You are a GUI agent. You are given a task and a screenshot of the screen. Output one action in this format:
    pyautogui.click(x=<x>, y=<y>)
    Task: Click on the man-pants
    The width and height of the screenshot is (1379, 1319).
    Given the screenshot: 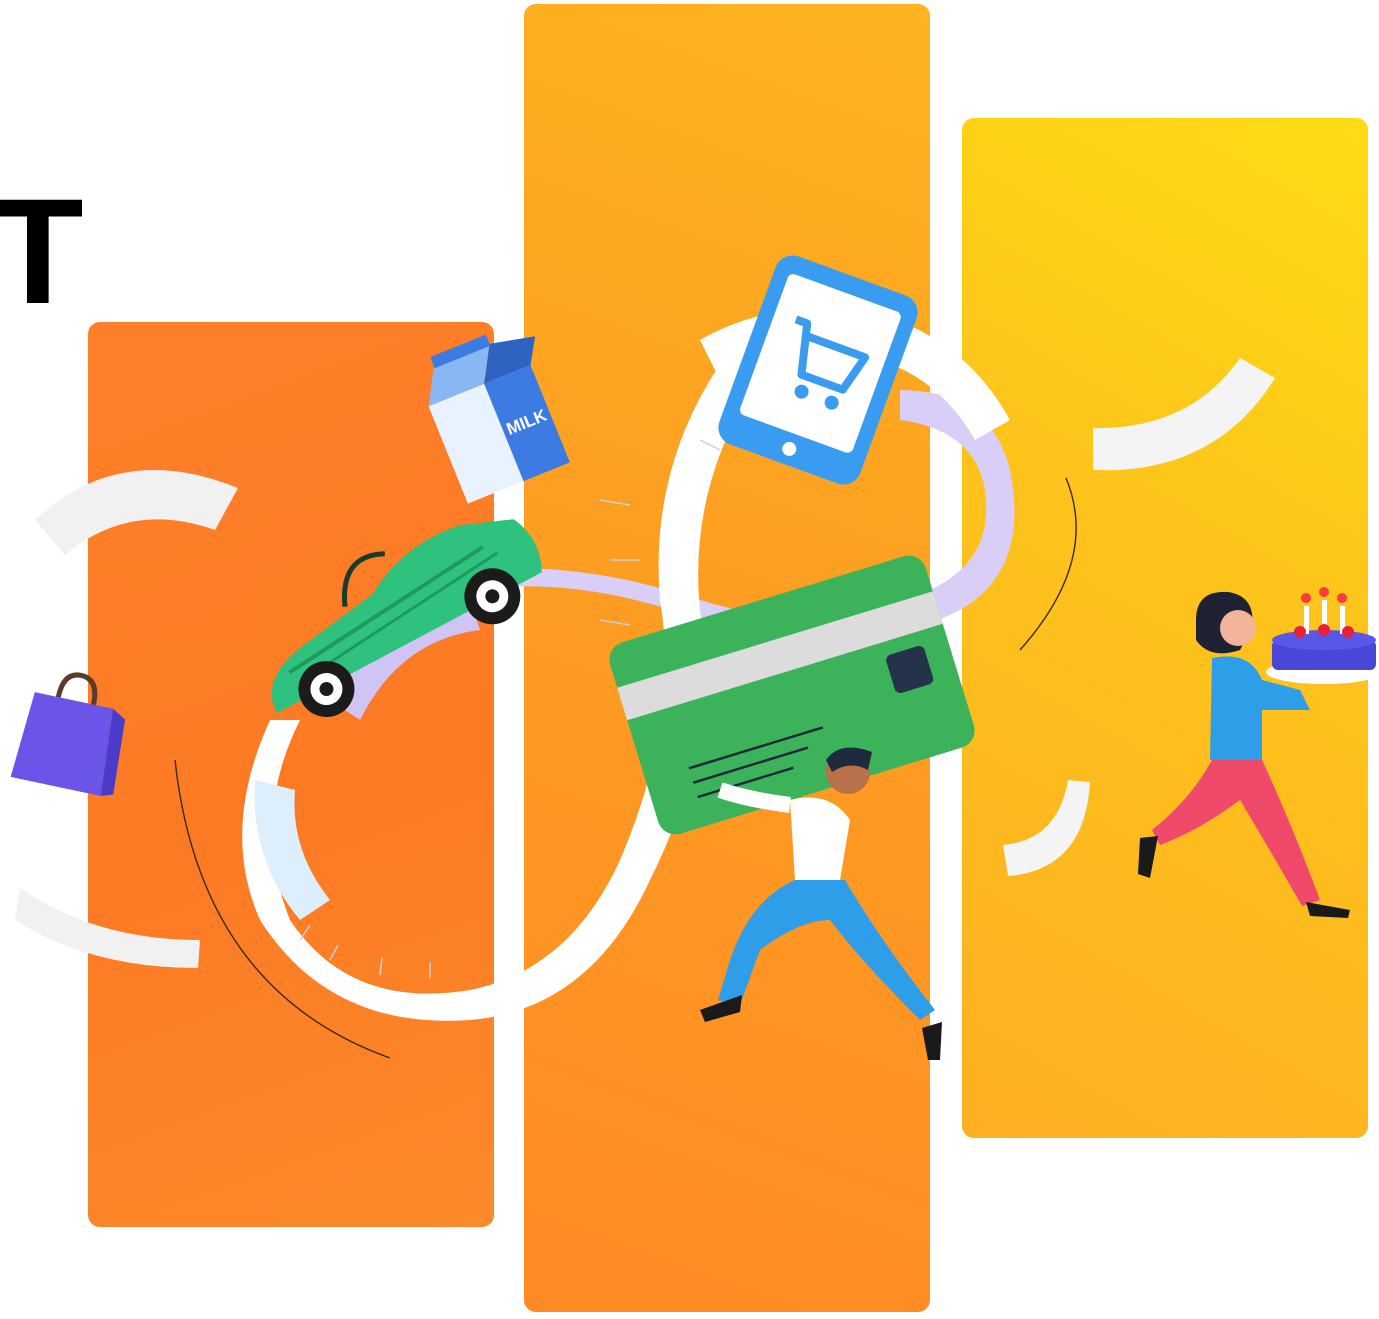 What is the action you would take?
    pyautogui.click(x=826, y=950)
    